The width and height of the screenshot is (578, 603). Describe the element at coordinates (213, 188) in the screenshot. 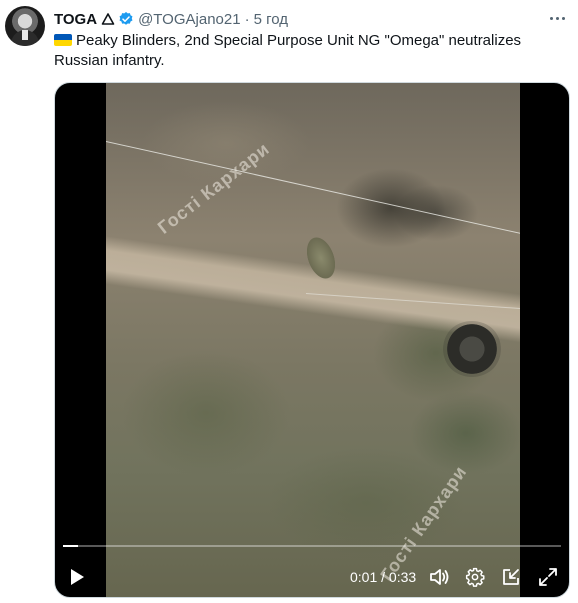

I see `video-watermark: Гостi Кархари` at that location.